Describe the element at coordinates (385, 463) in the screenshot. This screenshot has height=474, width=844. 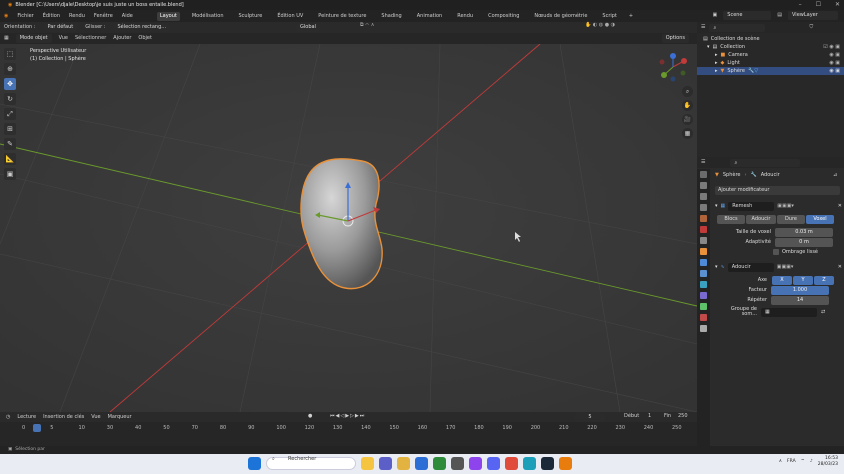
I see `teams-icon` at that location.